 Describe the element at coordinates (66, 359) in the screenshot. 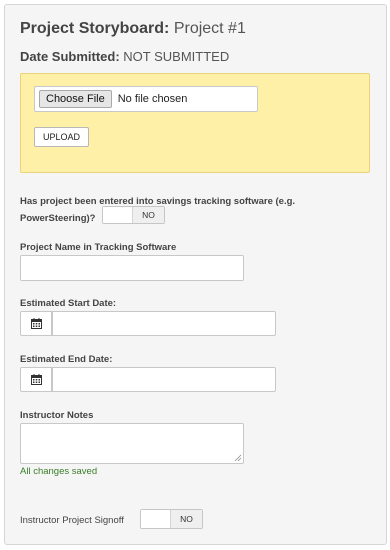

I see `end-date-label: Estimated End Date:` at that location.